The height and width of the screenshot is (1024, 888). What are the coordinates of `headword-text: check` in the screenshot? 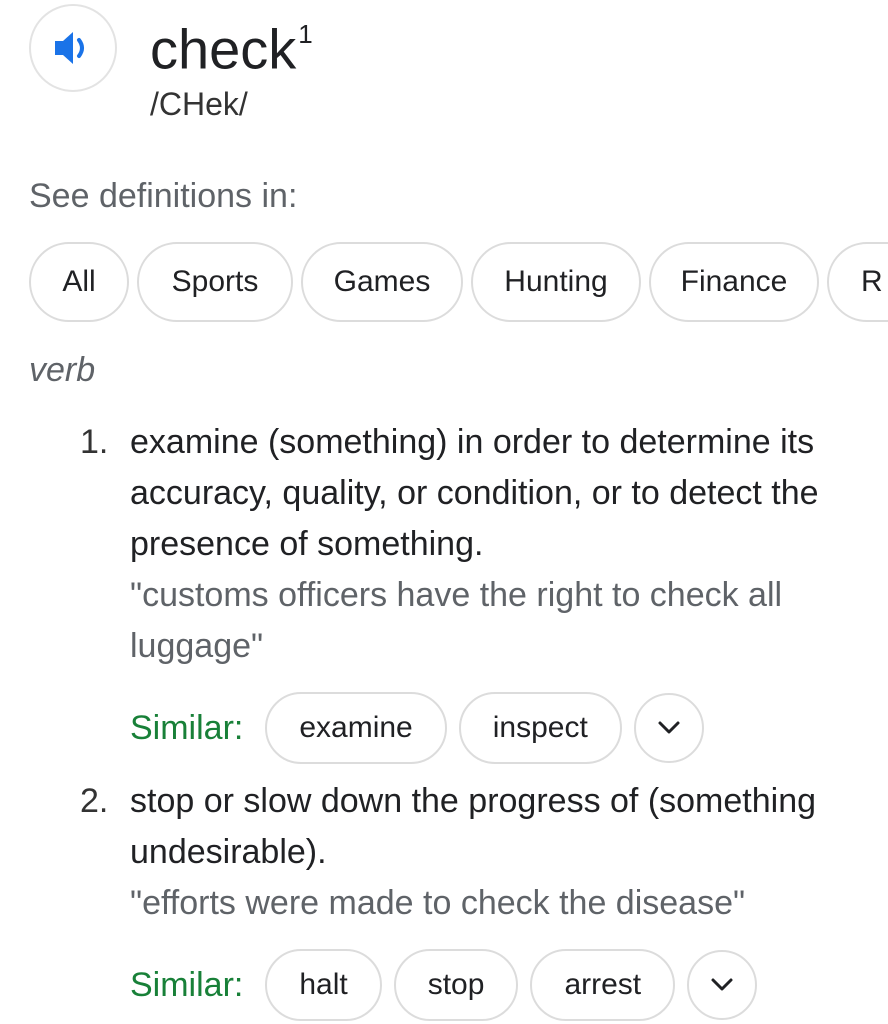 It's located at (223, 49).